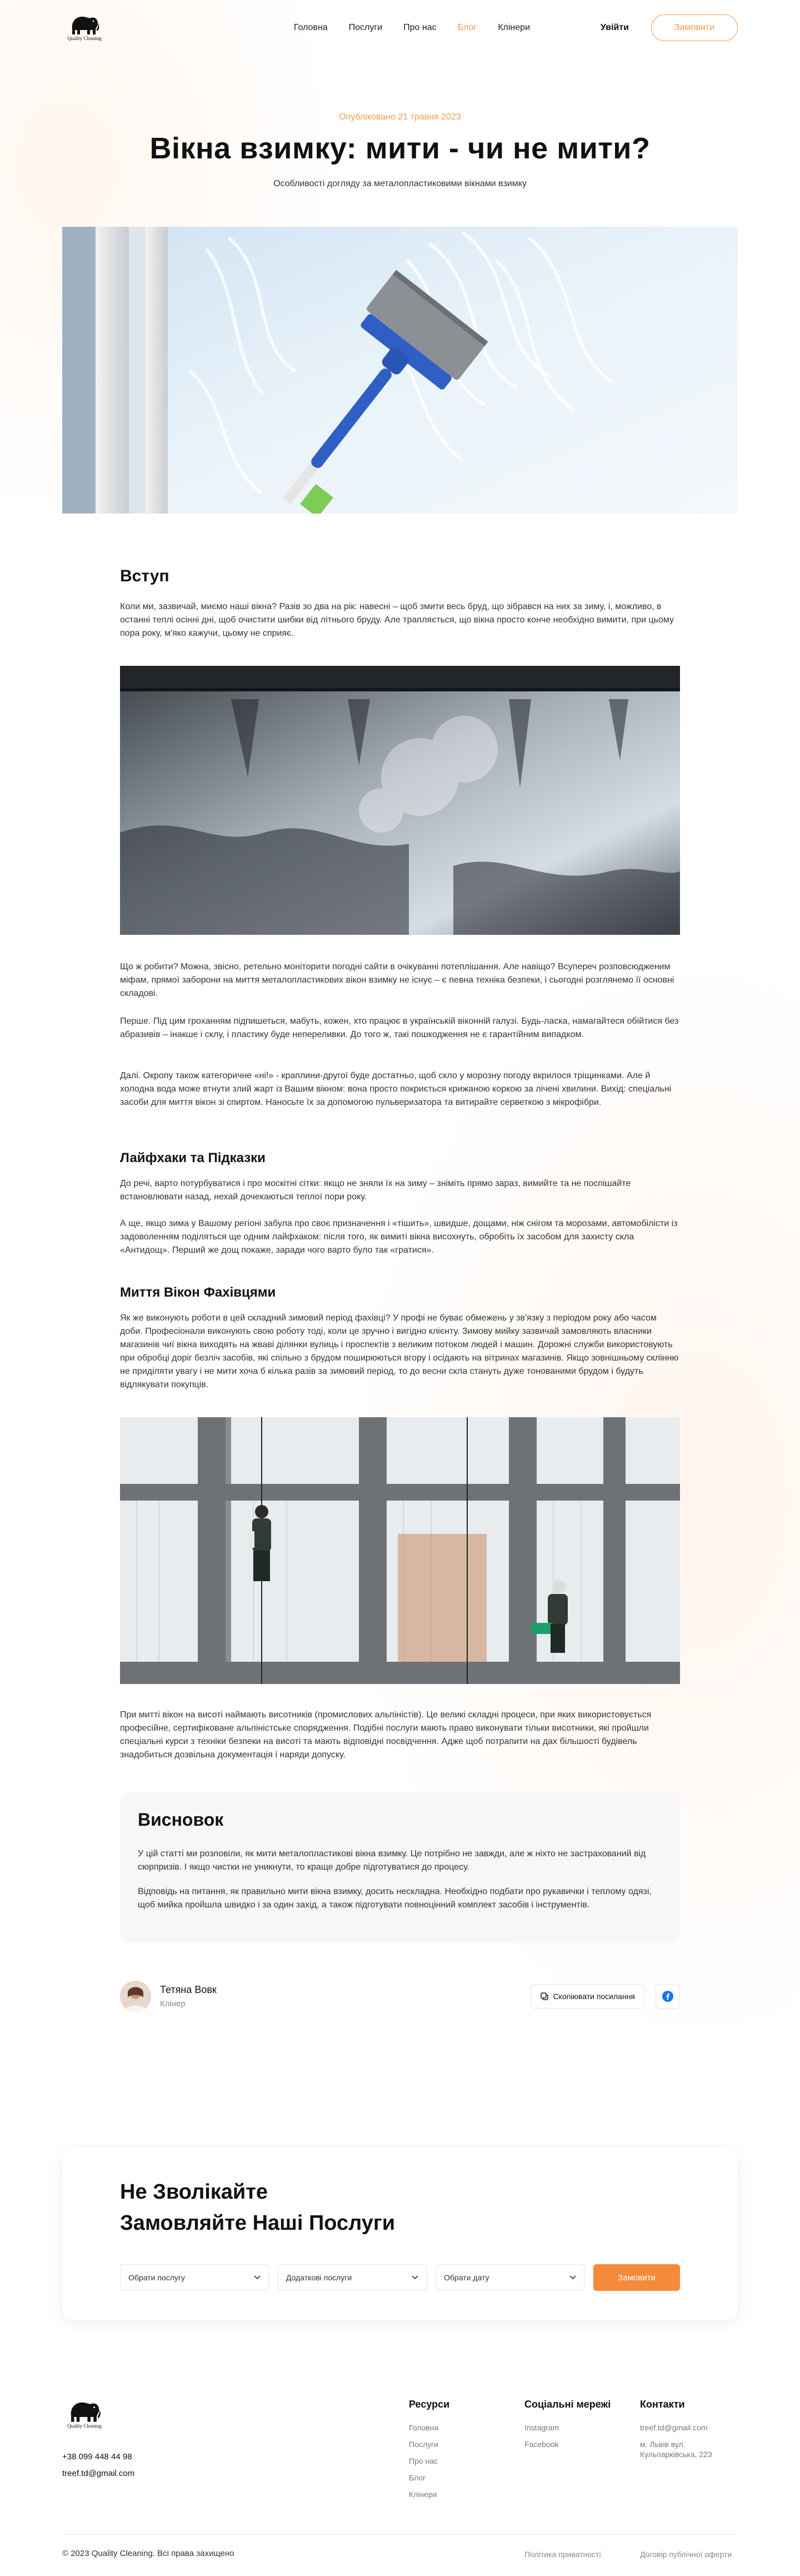  What do you see at coordinates (84, 38) in the screenshot?
I see `logo-text: Quality Cleaning` at bounding box center [84, 38].